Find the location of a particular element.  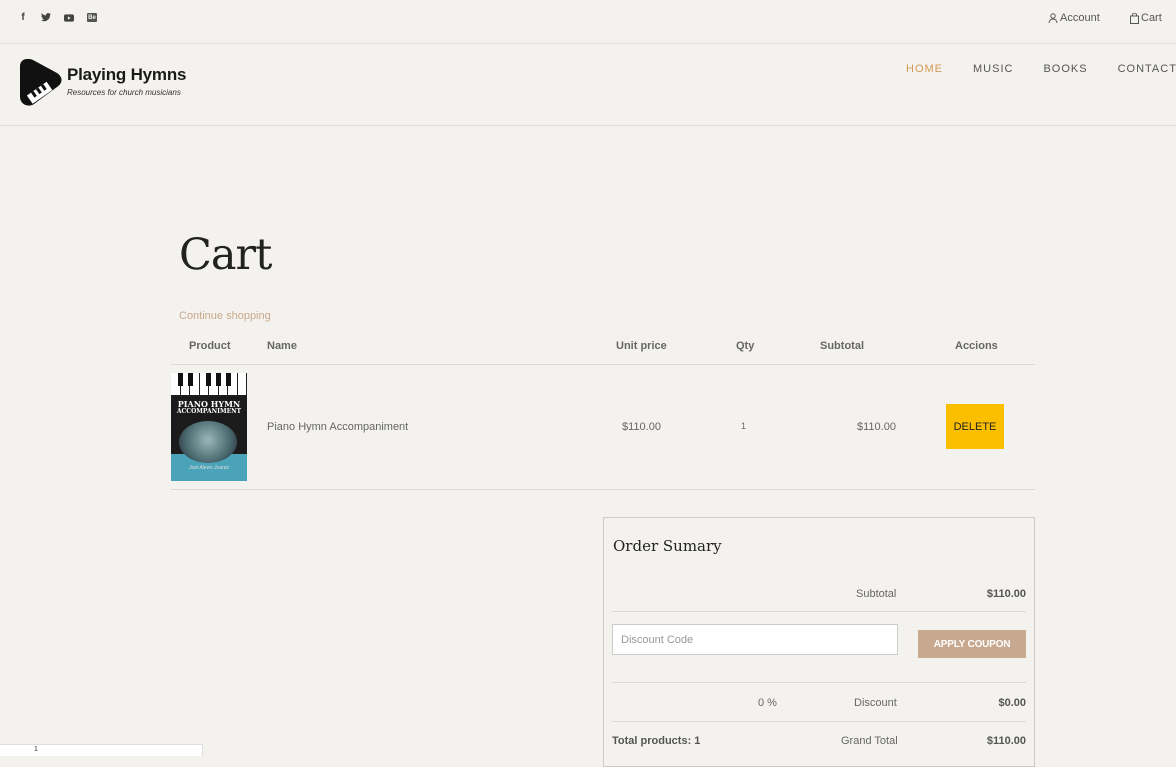

youtube-icon is located at coordinates (69, 17).